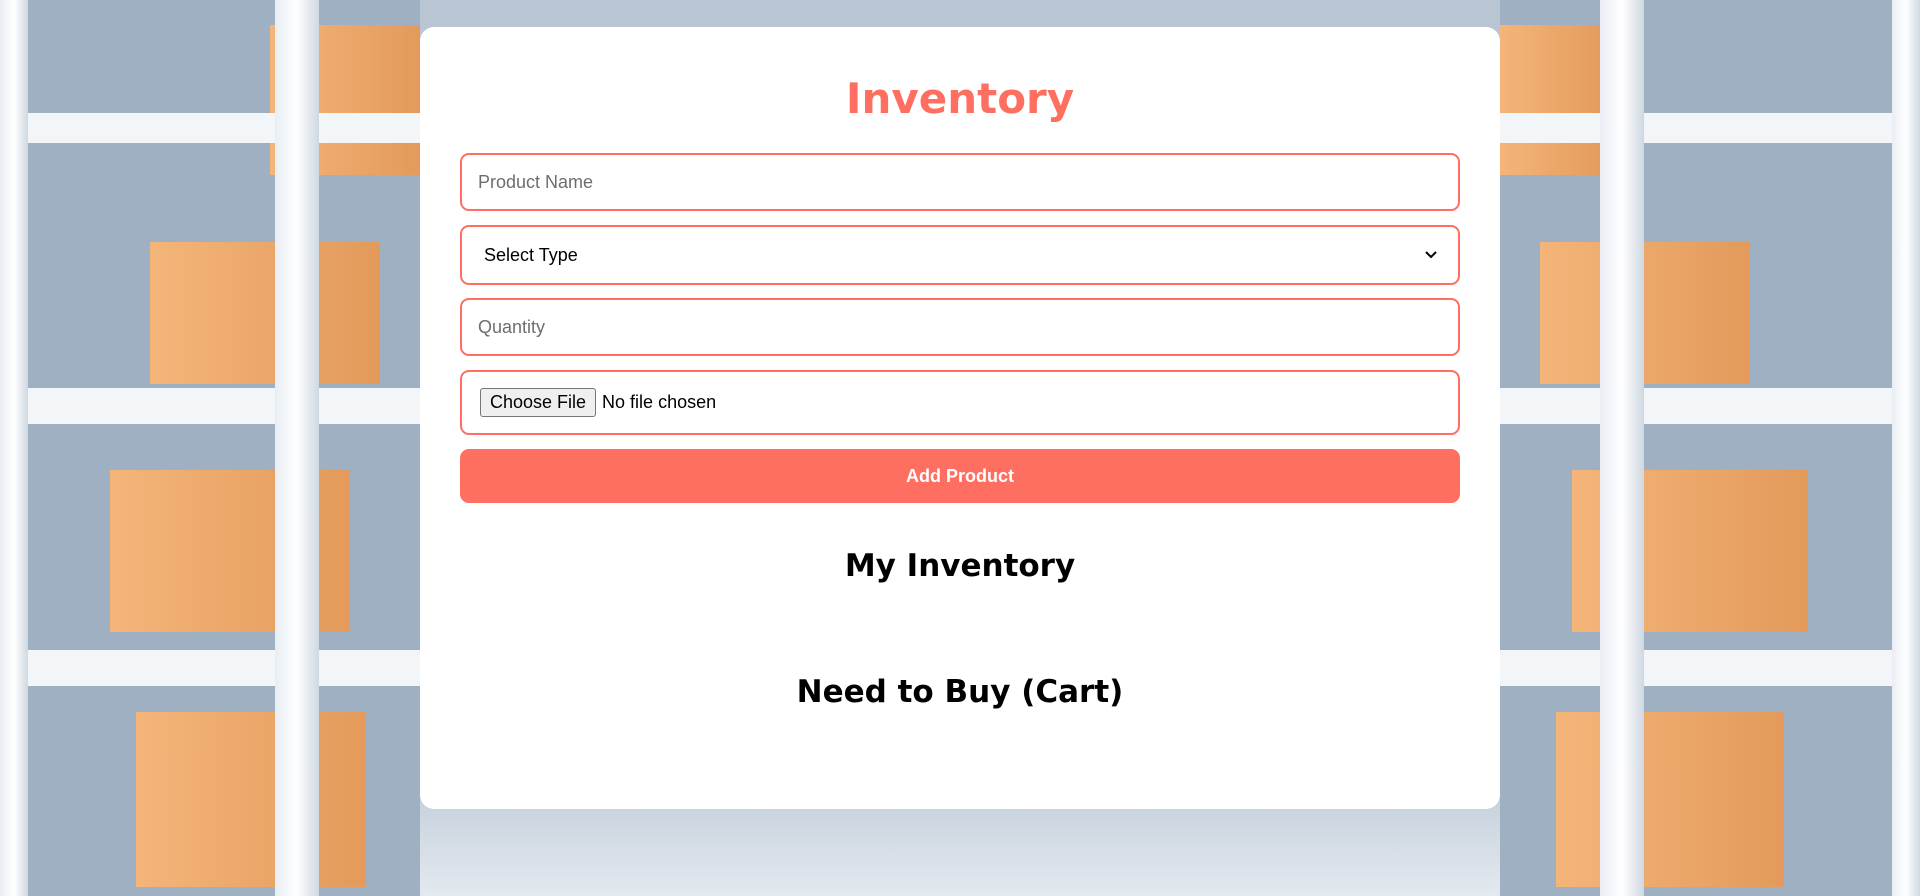 The width and height of the screenshot is (1920, 896). I want to click on type-select-value: Select Type, so click(531, 254).